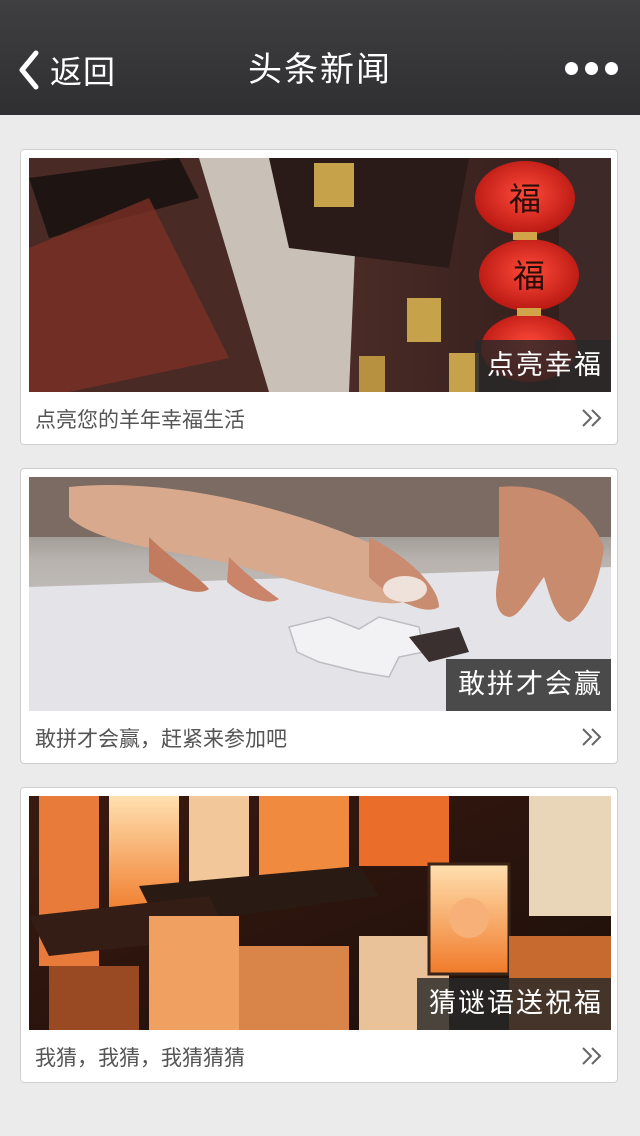 The height and width of the screenshot is (1136, 640). What do you see at coordinates (140, 1058) in the screenshot?
I see `news-card-caption: 我猜，我猜，我猜猜猜` at bounding box center [140, 1058].